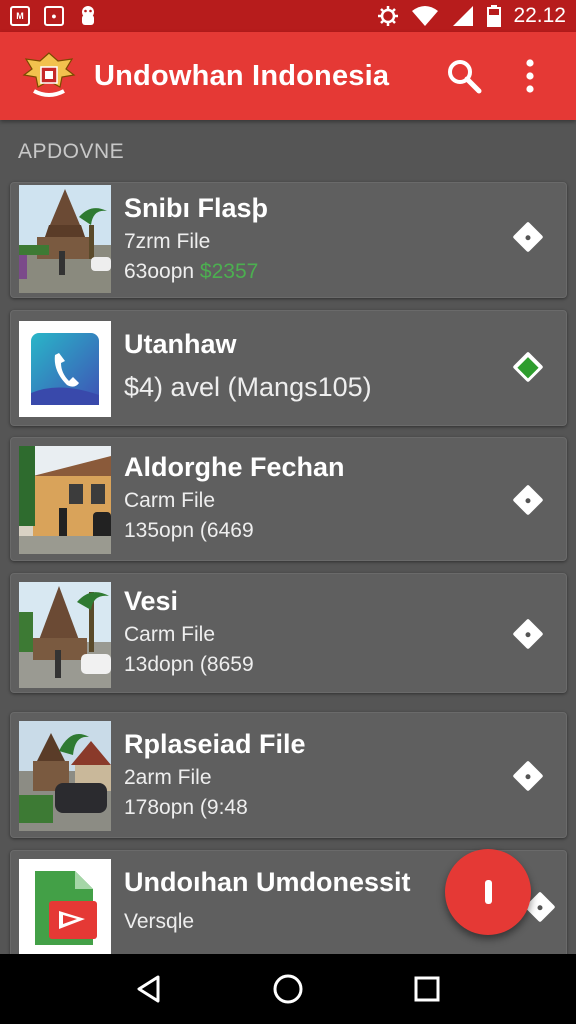 This screenshot has width=576, height=1024. Describe the element at coordinates (191, 271) in the screenshot. I see `item-meta: 63oopn $2357` at that location.